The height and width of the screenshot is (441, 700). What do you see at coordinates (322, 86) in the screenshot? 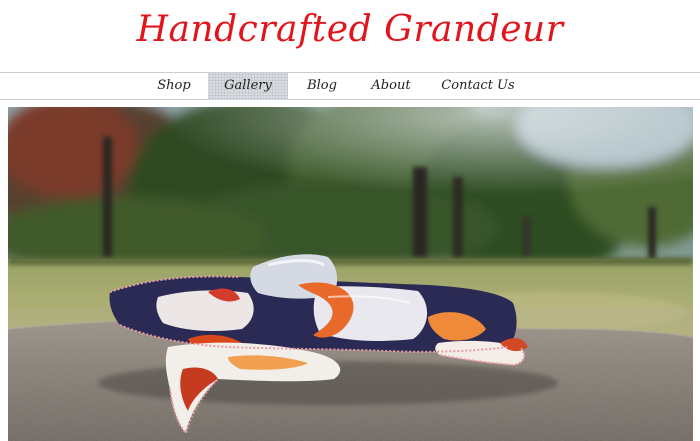
I see `nav-item-blog: Blog` at bounding box center [322, 86].